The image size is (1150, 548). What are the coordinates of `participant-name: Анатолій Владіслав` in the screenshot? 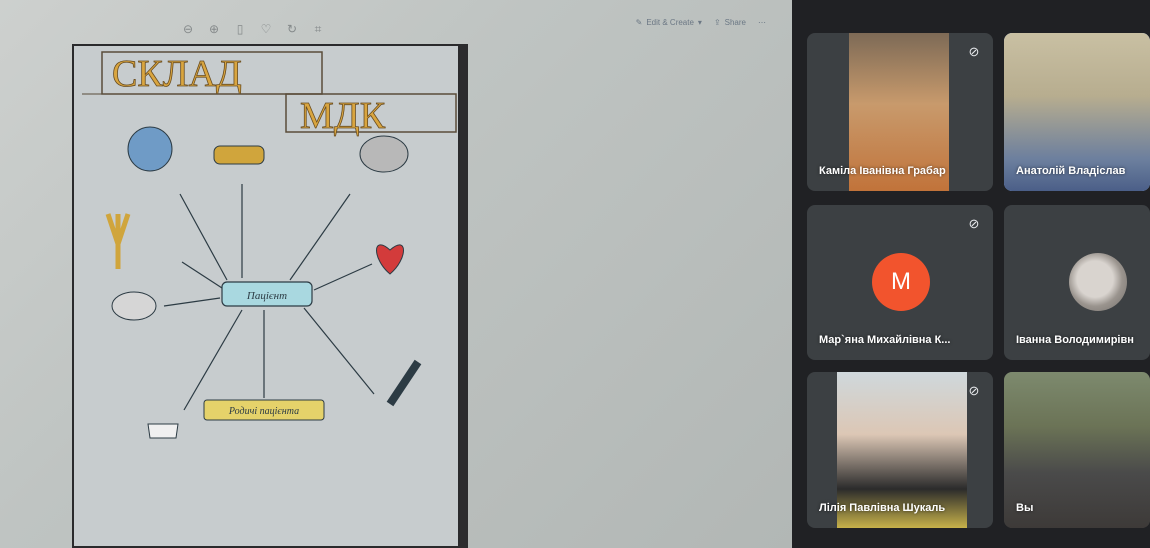 It's located at (1071, 171).